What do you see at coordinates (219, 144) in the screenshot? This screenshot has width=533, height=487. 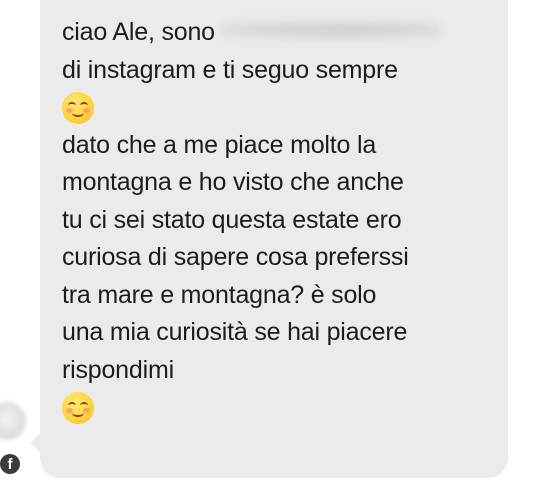 I see `message-line: dato che a me piace molto la` at bounding box center [219, 144].